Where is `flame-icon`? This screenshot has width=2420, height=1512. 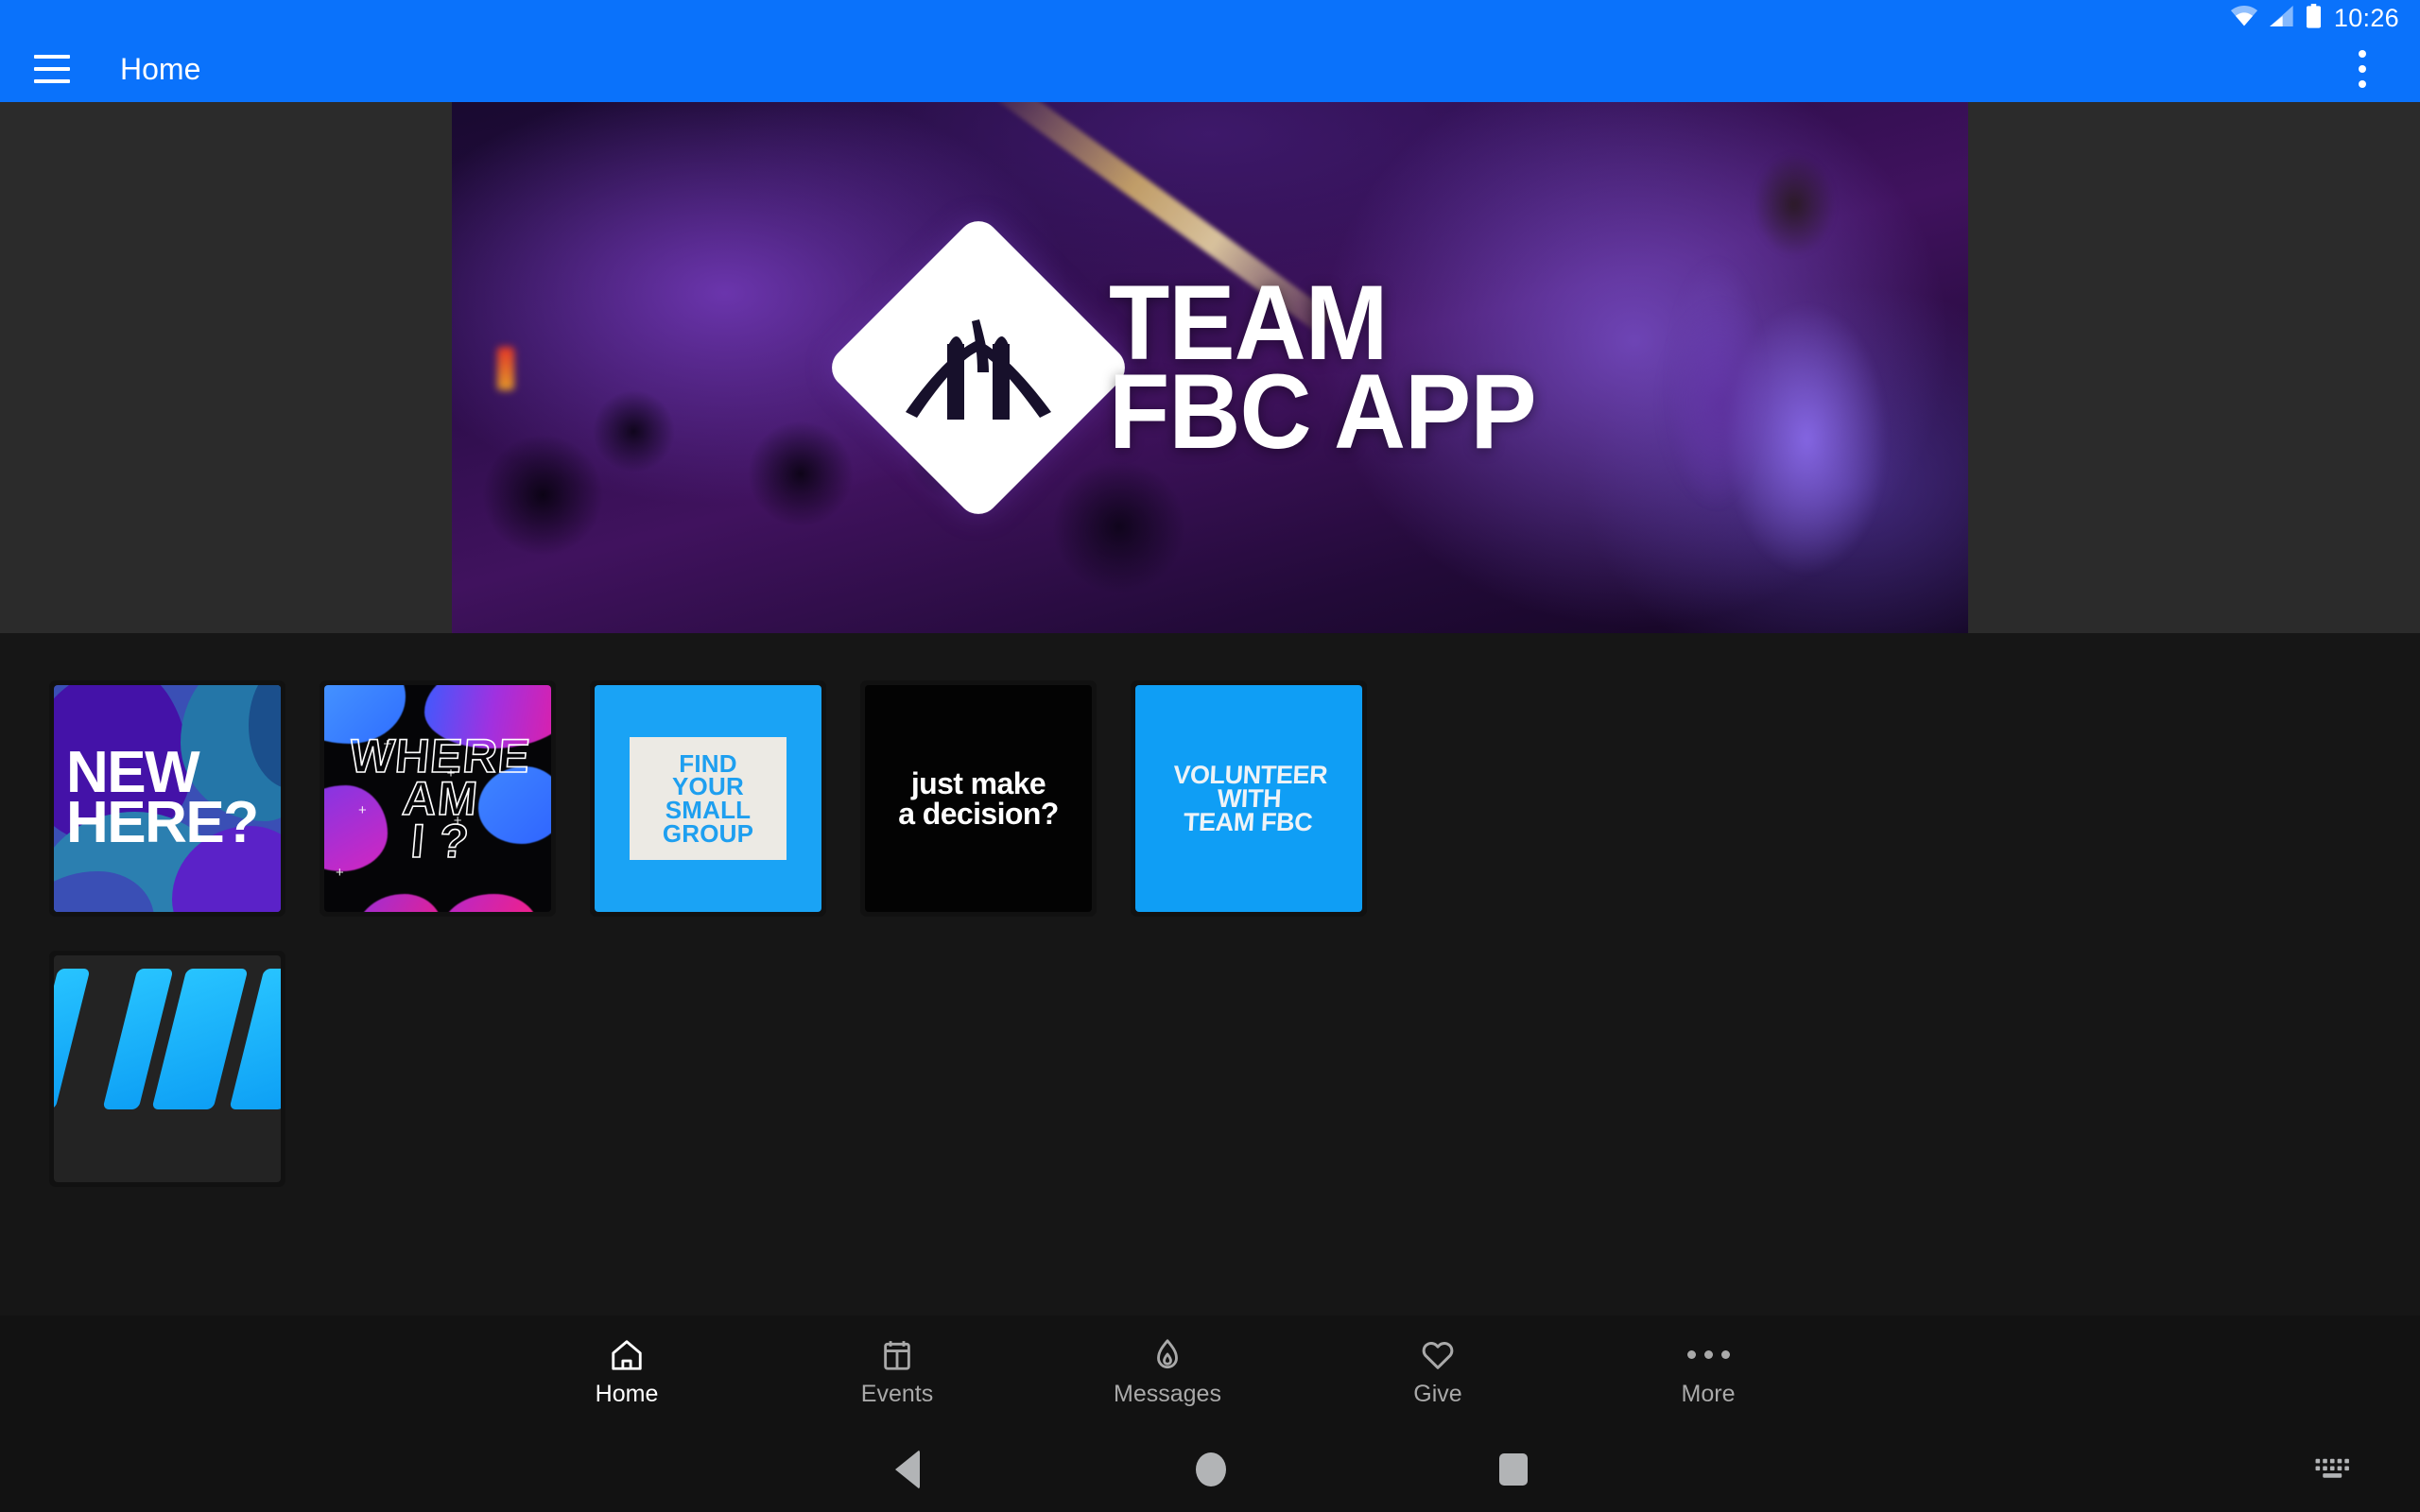
flame-icon is located at coordinates (1167, 1355).